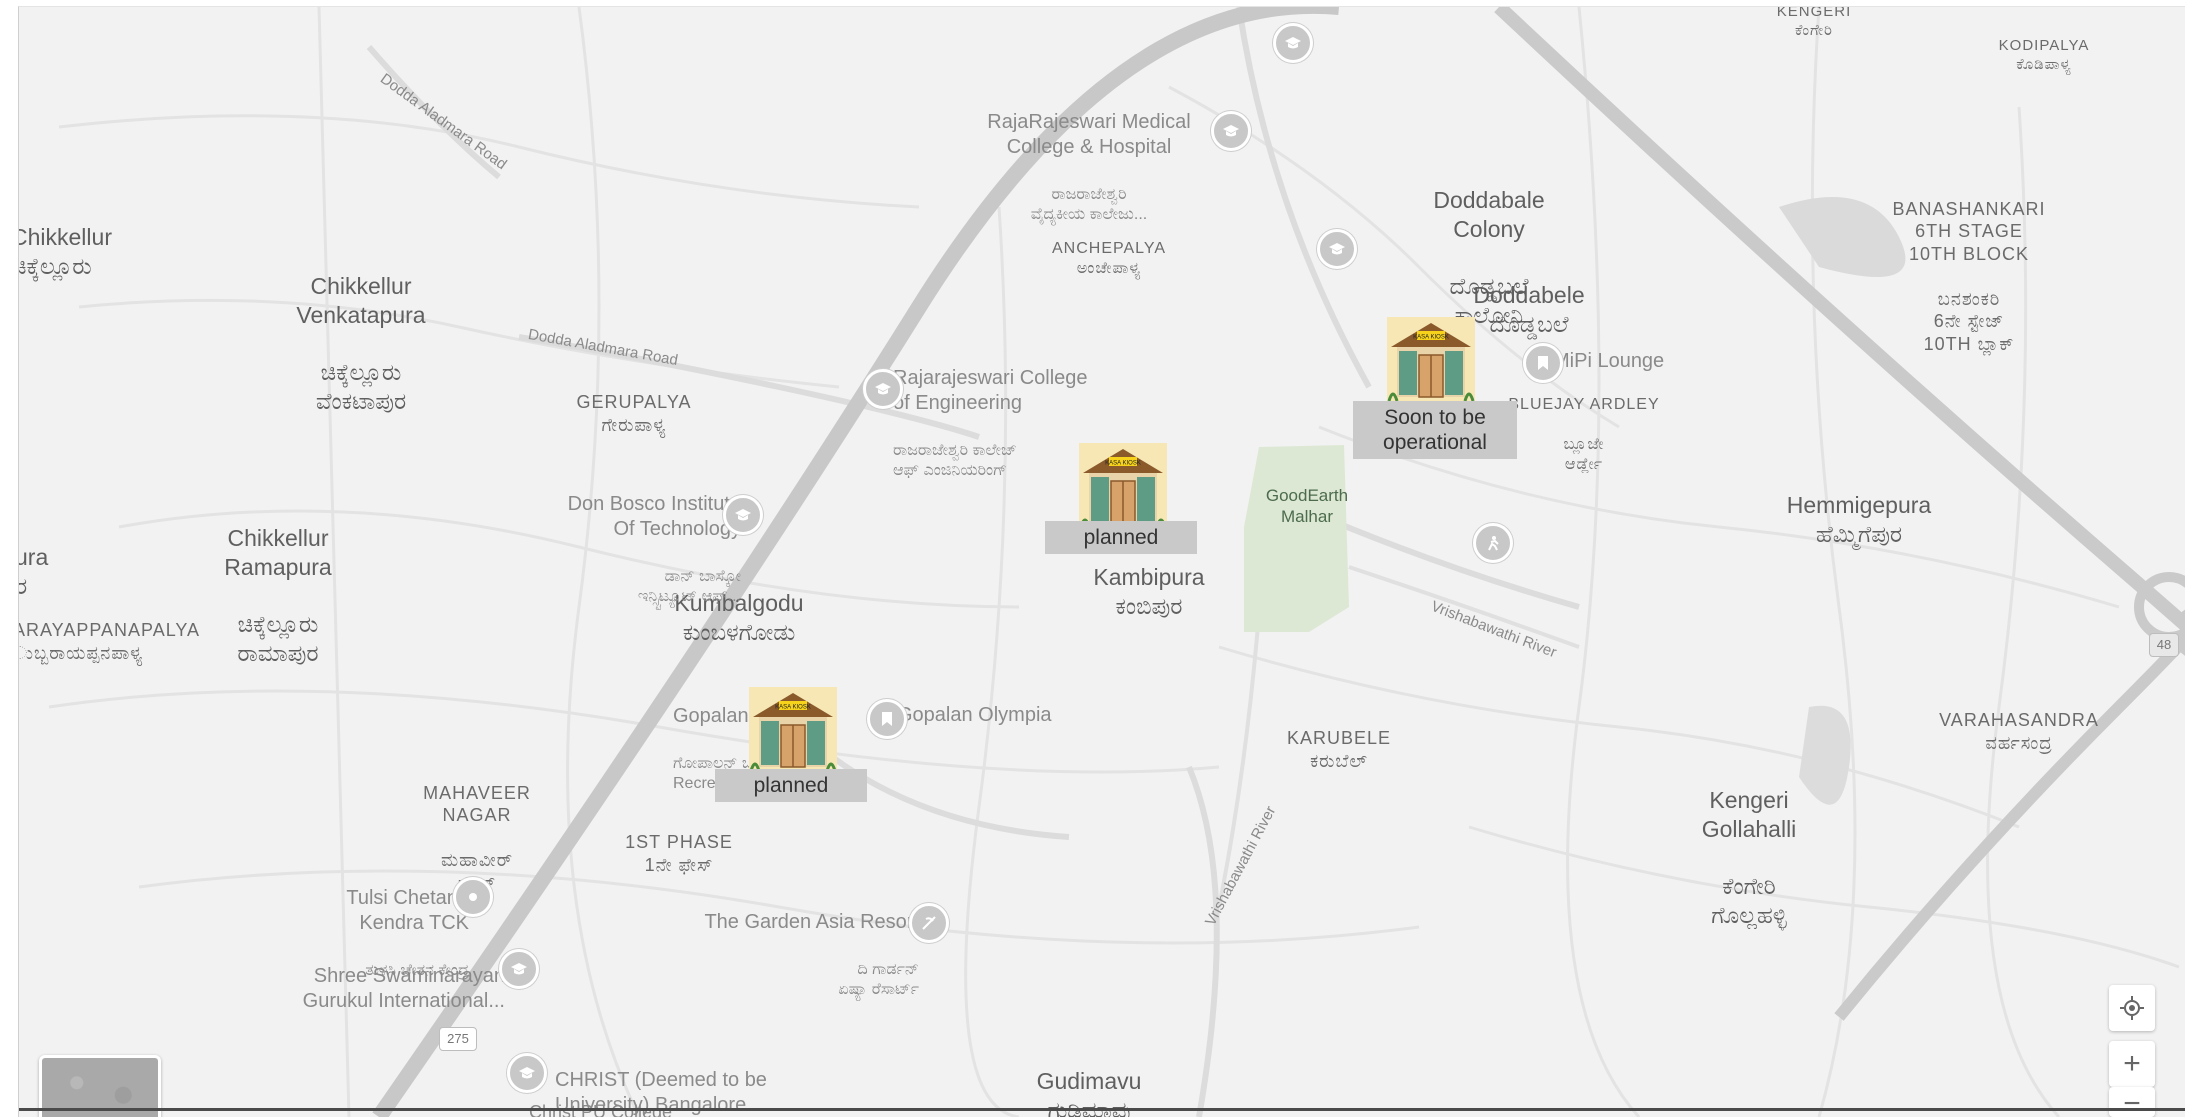 The image size is (2202, 1118). Describe the element at coordinates (1339, 738) in the screenshot. I see `place-name-en: KARUBELE` at that location.